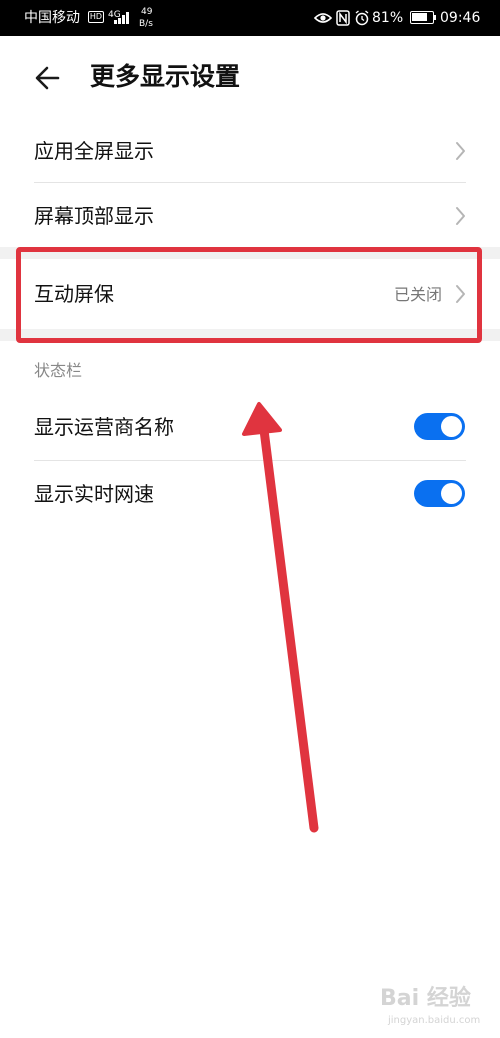  I want to click on page-header: 更多显示设置, so click(250, 78).